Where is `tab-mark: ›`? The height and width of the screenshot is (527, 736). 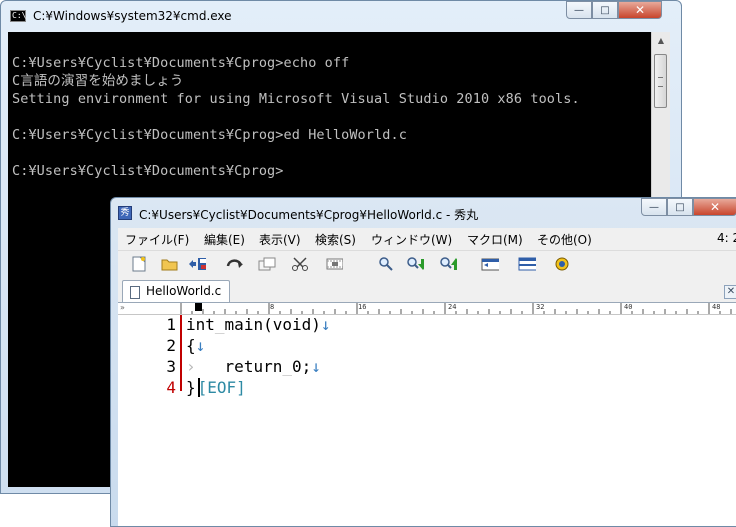 tab-mark: › is located at coordinates (191, 366).